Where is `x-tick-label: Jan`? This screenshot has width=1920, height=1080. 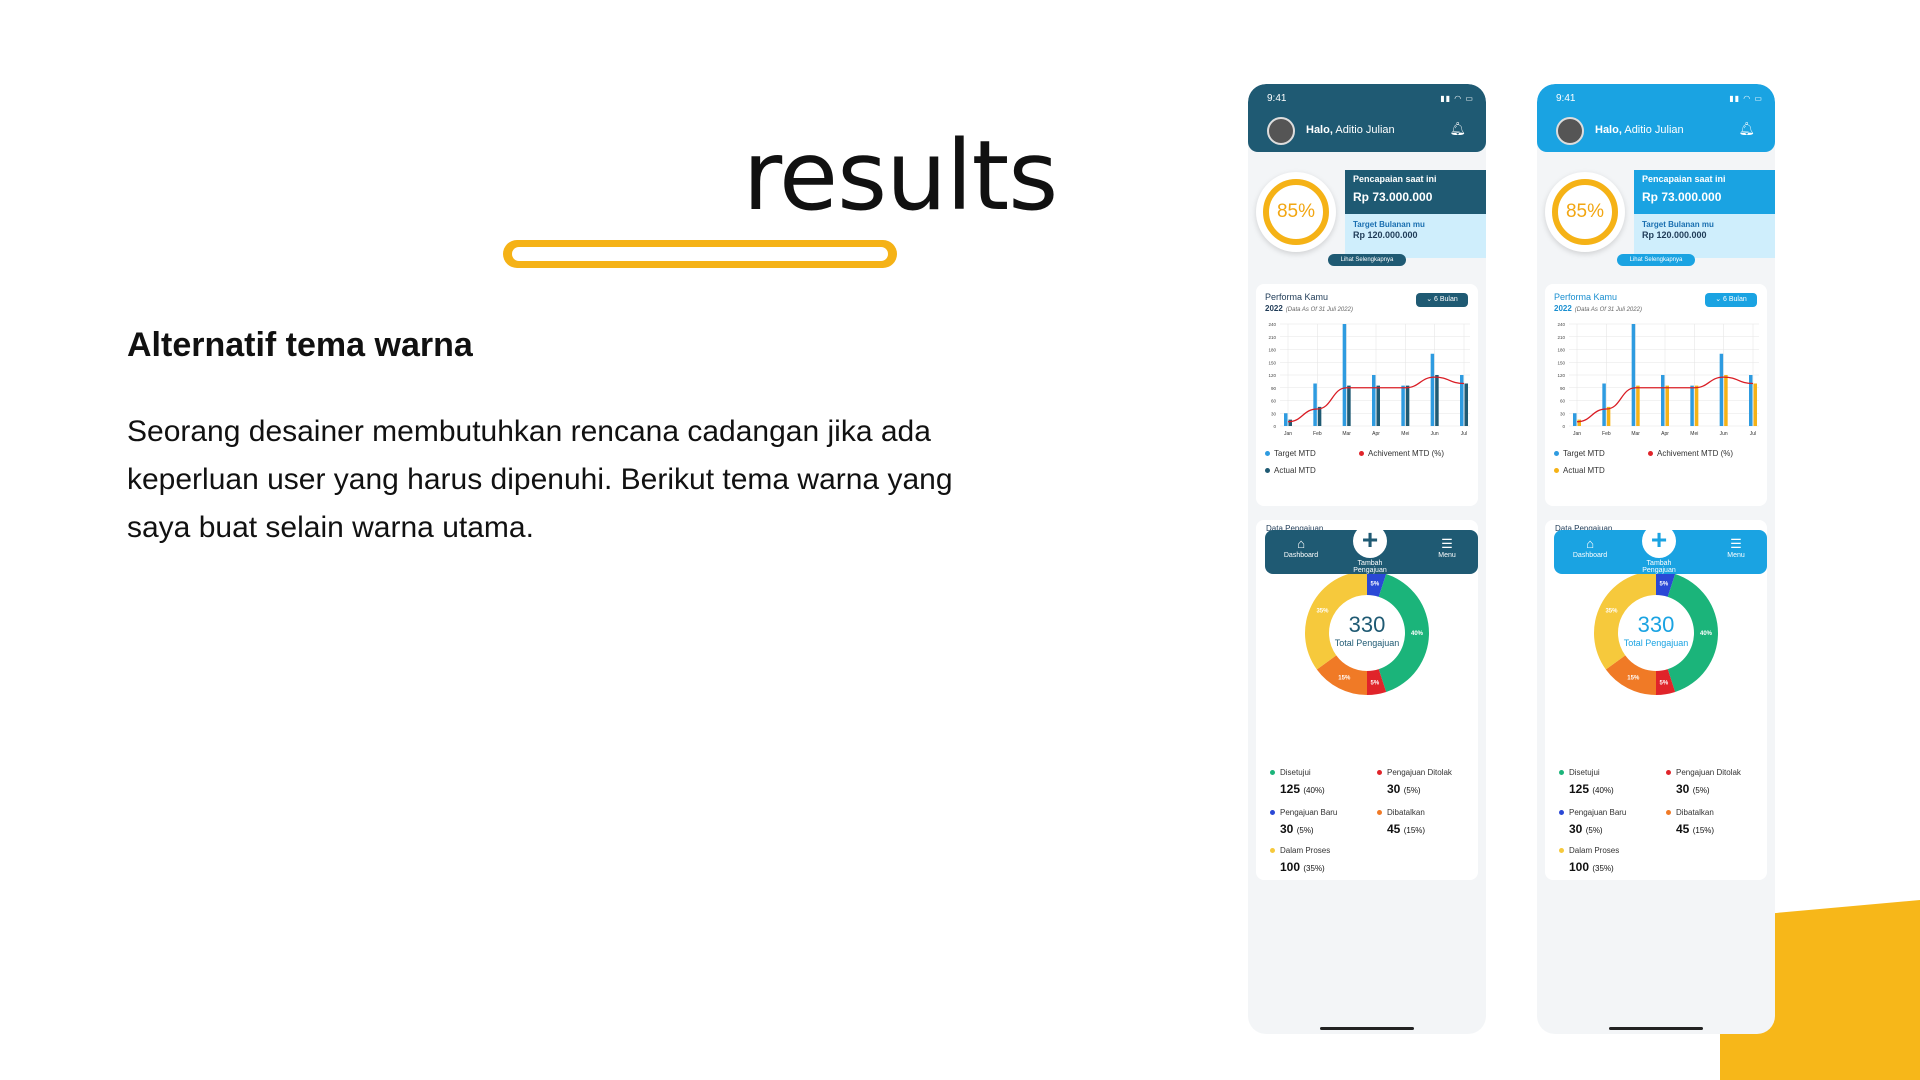
x-tick-label: Jan is located at coordinates (1288, 434).